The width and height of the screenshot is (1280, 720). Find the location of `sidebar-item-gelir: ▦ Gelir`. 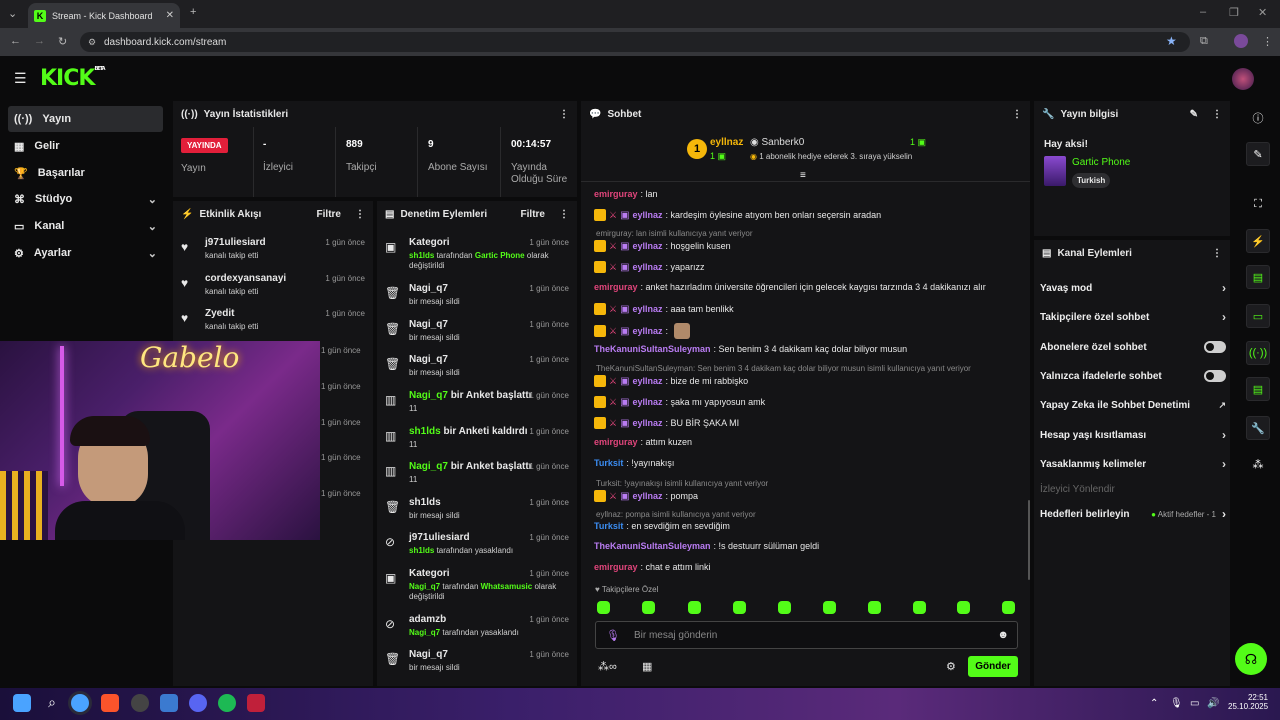

sidebar-item-gelir: ▦ Gelir is located at coordinates (85, 146).